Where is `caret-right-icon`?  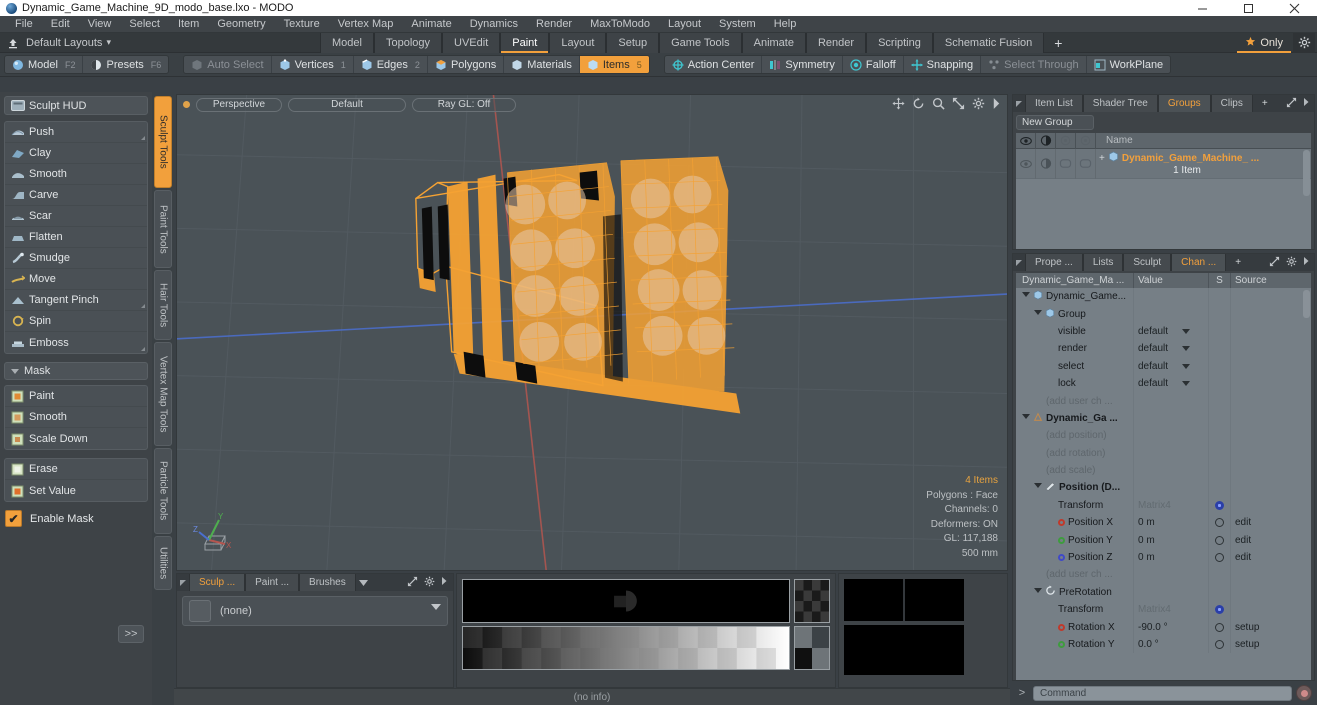
caret-right-icon is located at coordinates (996, 105).